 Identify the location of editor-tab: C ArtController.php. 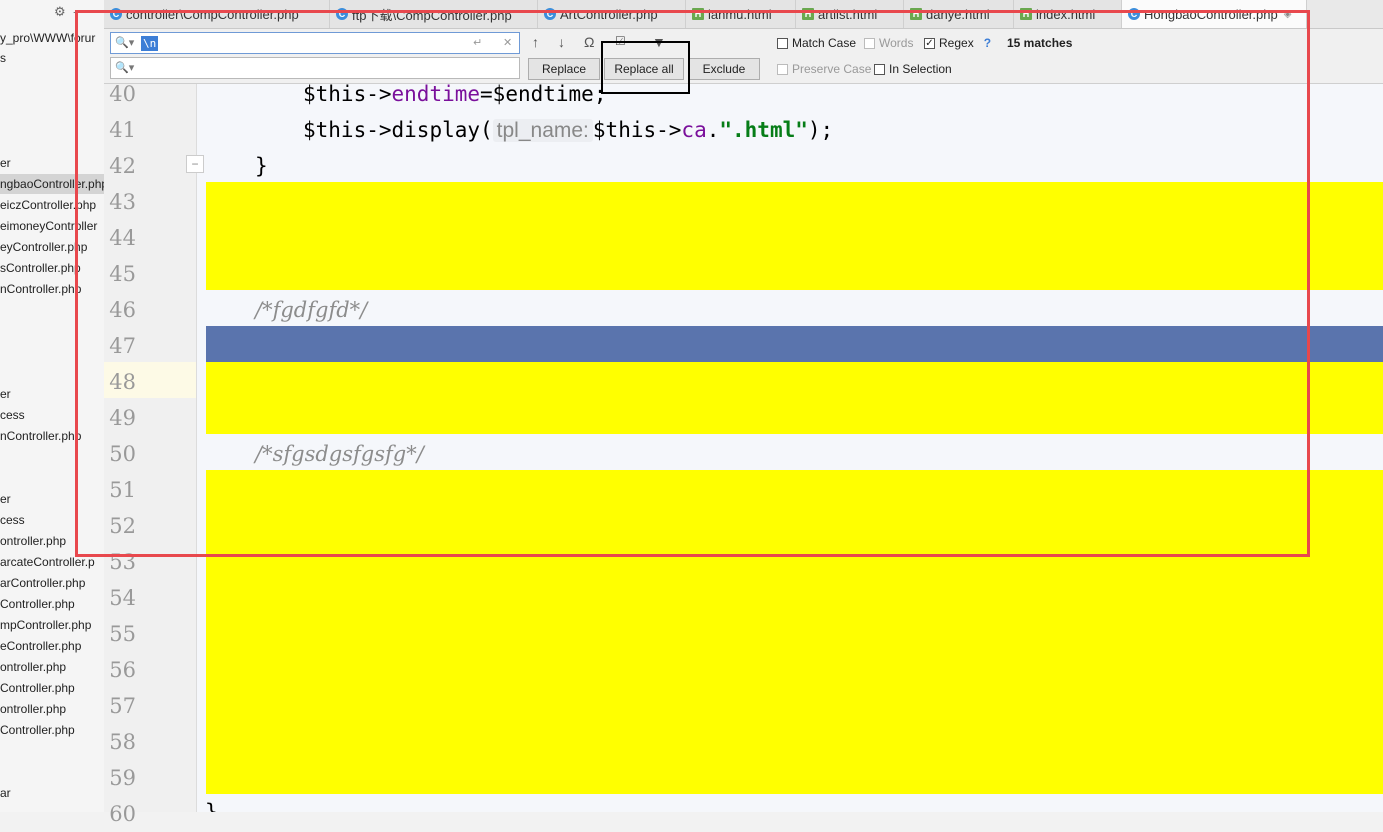
(612, 14).